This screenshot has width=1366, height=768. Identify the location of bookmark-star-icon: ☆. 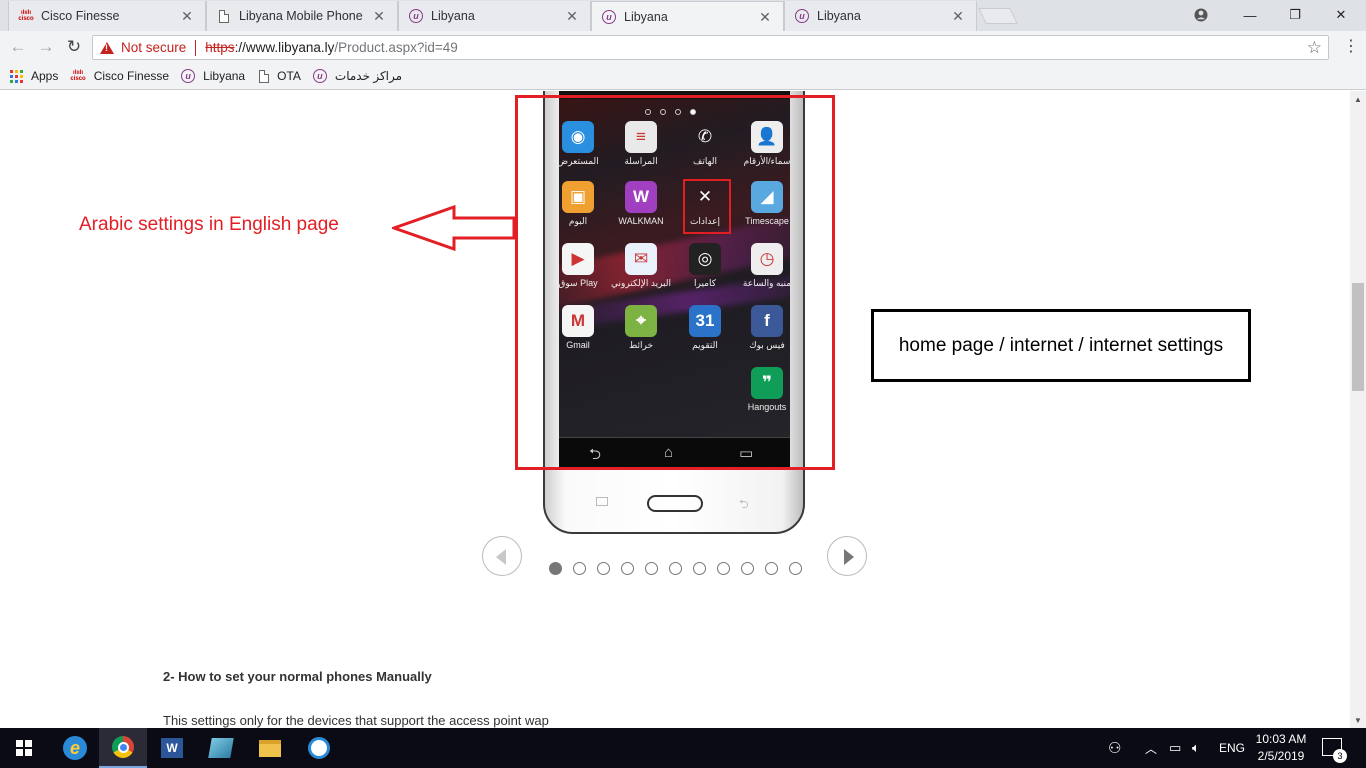
(1314, 48).